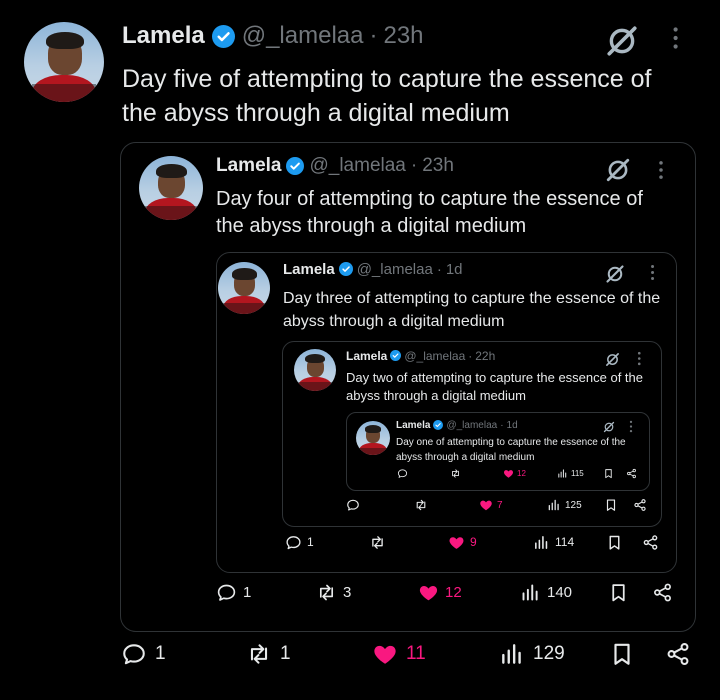 Image resolution: width=720 pixels, height=700 pixels. Describe the element at coordinates (347, 592) in the screenshot. I see `retweets-count: 3` at that location.